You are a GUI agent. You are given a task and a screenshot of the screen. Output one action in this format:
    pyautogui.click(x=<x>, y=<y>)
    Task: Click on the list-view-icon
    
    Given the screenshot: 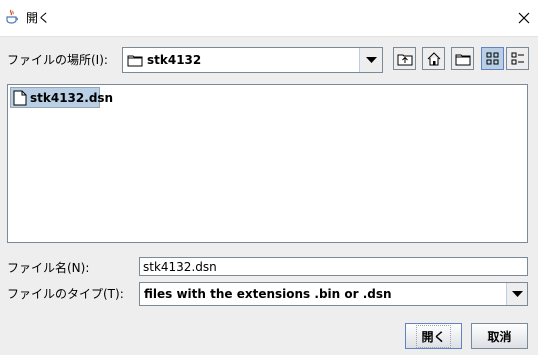 What is the action you would take?
    pyautogui.click(x=492, y=58)
    